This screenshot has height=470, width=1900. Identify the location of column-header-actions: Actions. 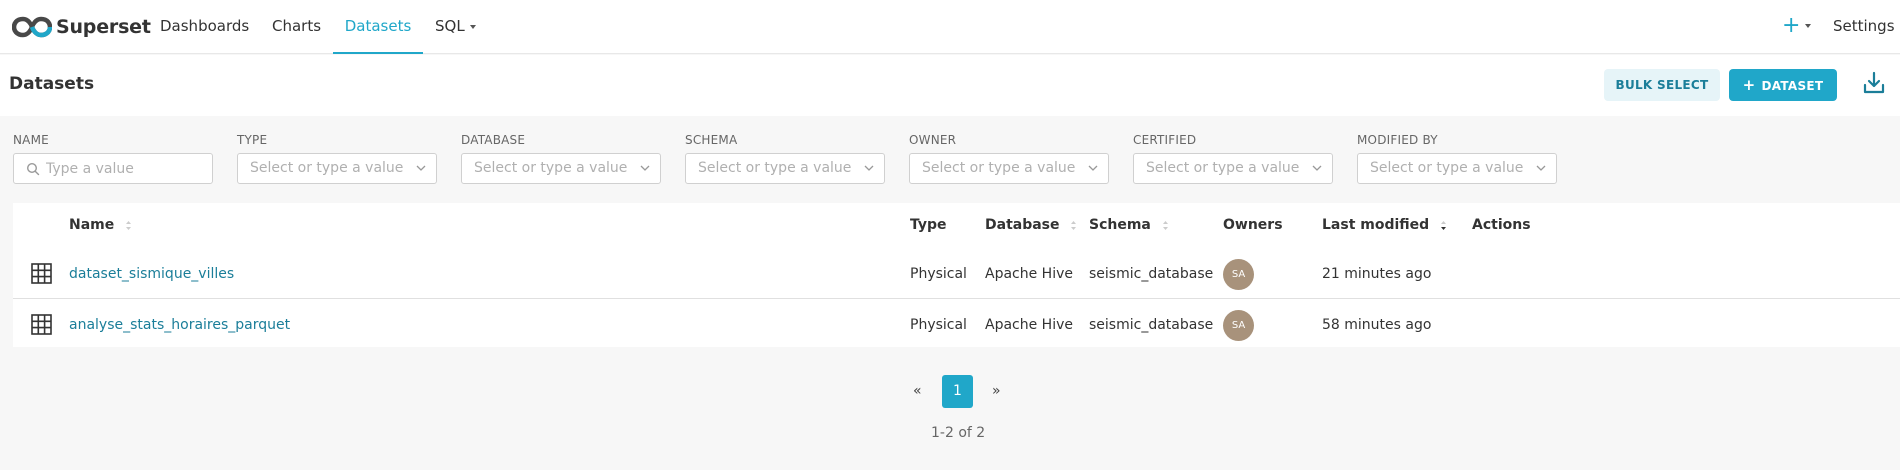
(1501, 225).